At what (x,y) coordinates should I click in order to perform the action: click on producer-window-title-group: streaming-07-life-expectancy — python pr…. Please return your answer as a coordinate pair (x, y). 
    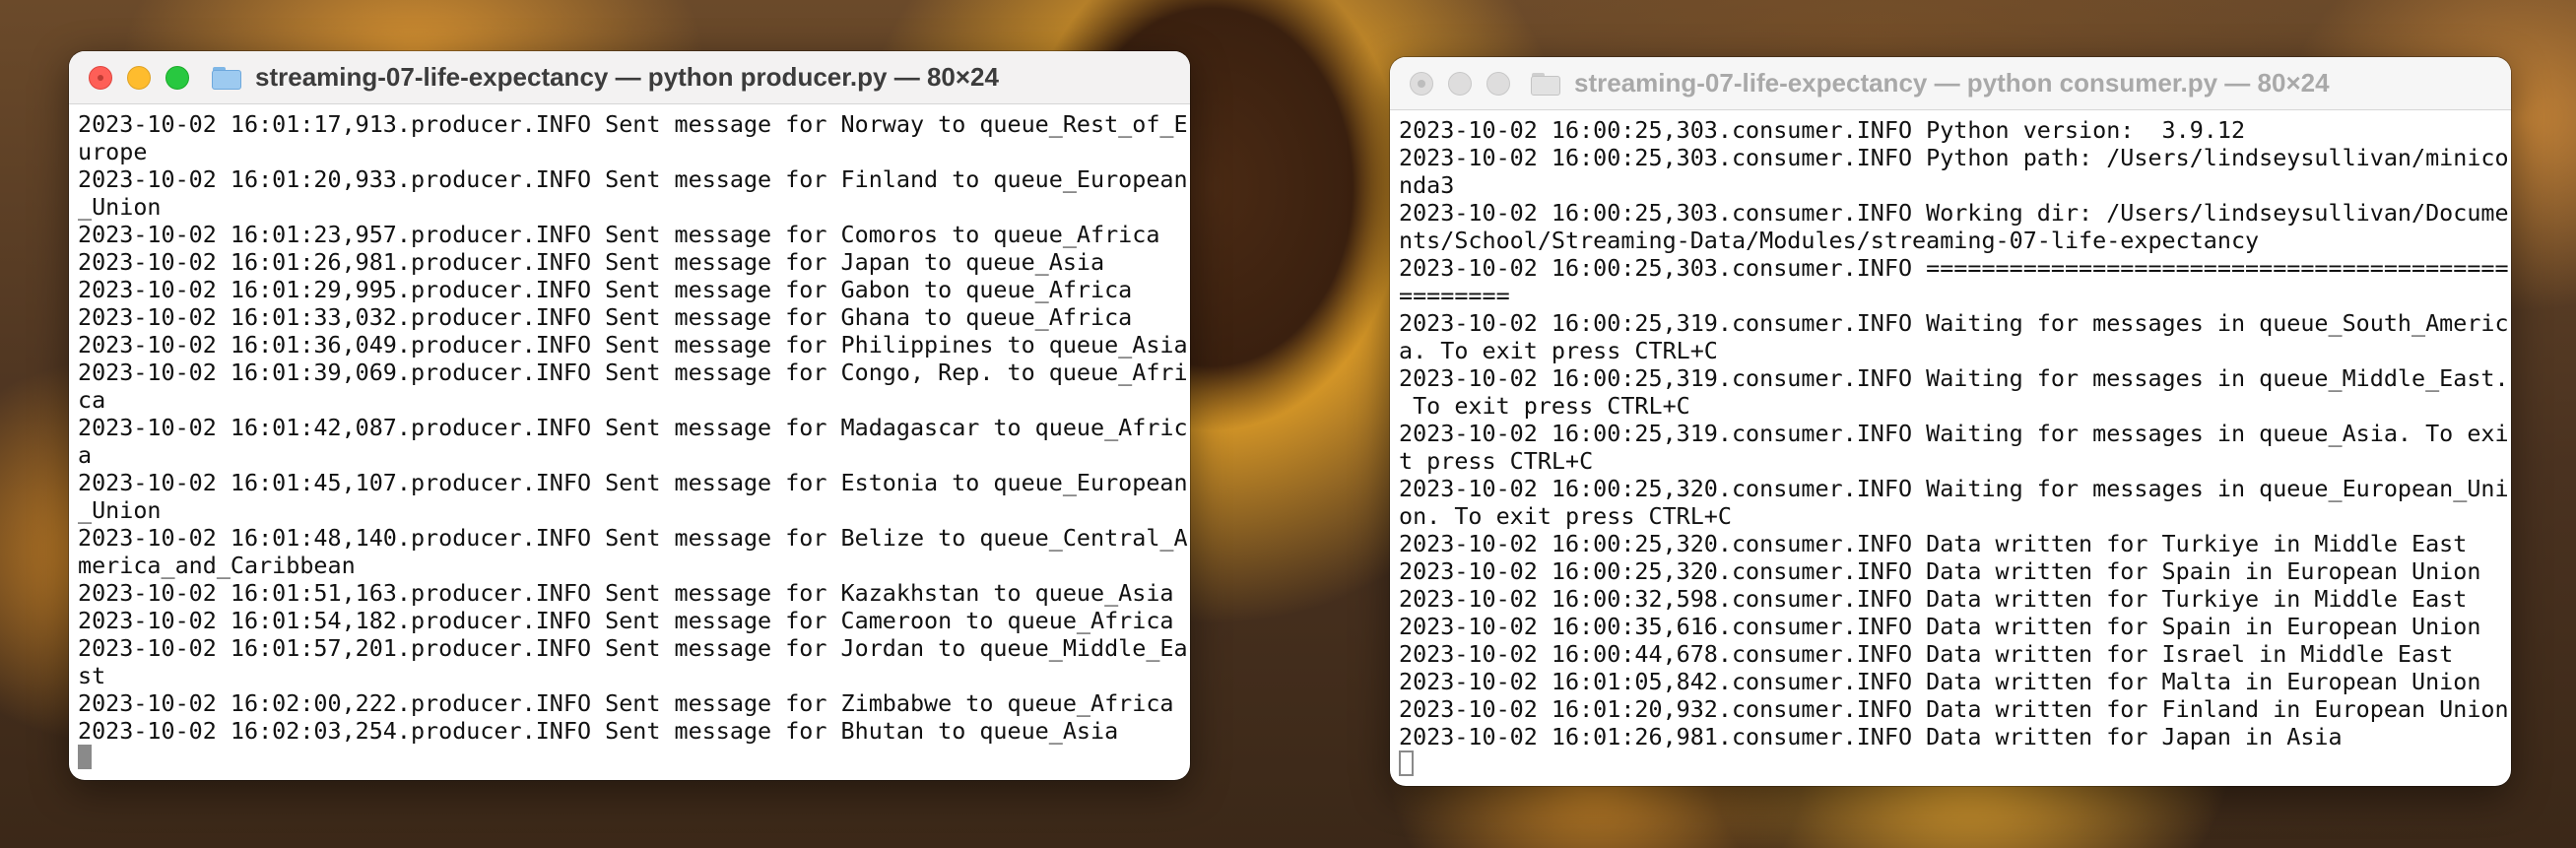
    Looking at the image, I should click on (606, 77).